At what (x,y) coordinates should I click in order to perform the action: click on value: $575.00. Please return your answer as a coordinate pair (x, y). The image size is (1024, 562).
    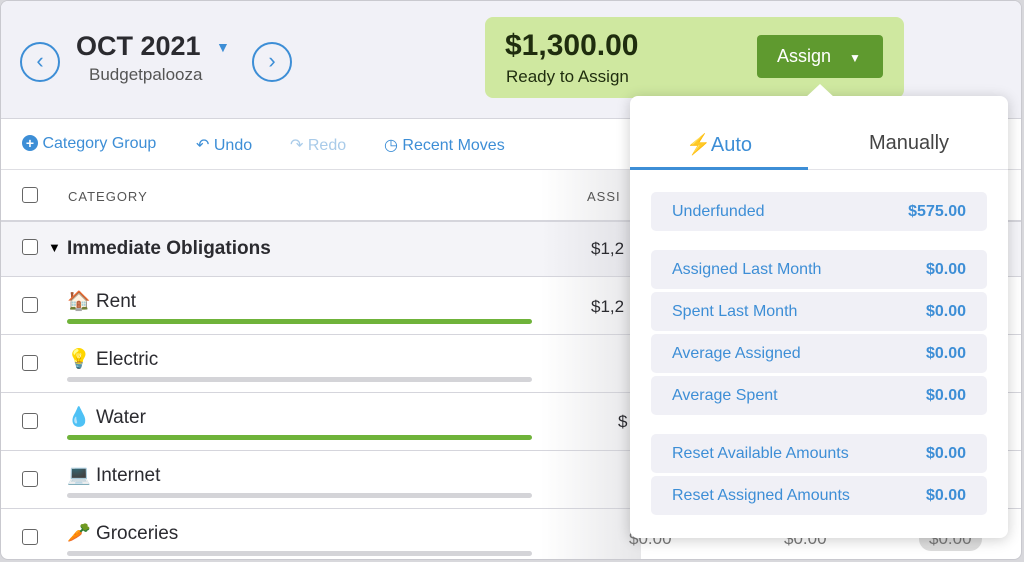
    Looking at the image, I should click on (937, 211).